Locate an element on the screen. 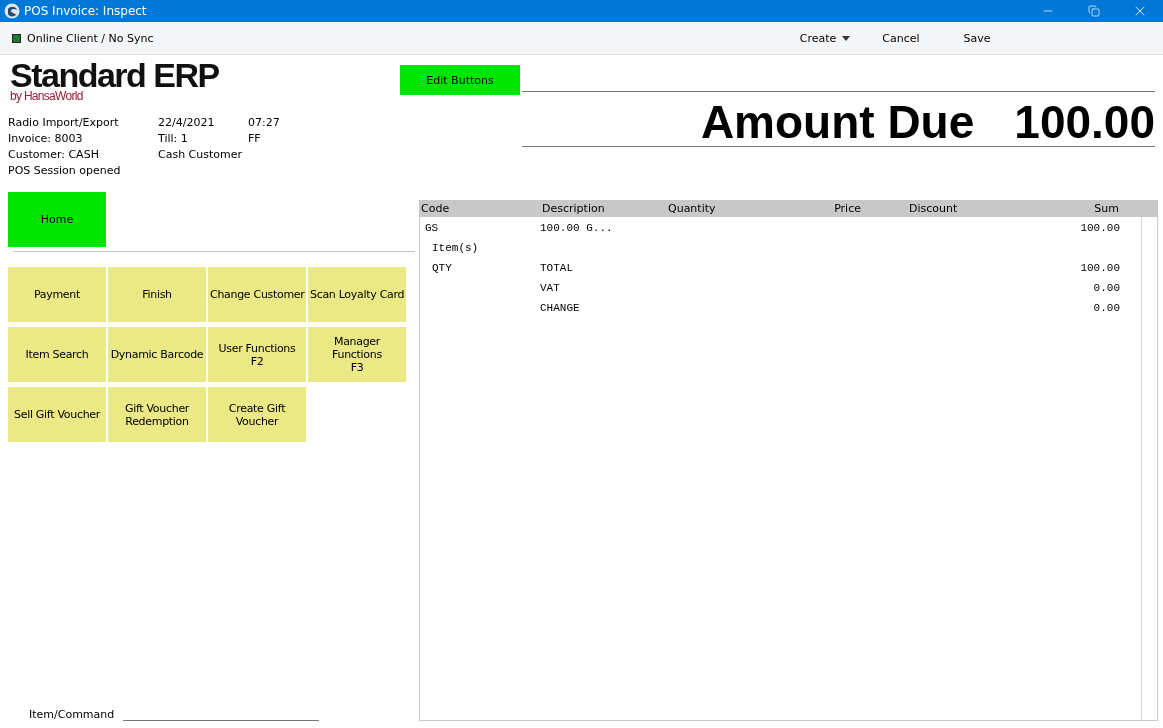 The height and width of the screenshot is (728, 1163). toolbar-button: Save is located at coordinates (977, 38).